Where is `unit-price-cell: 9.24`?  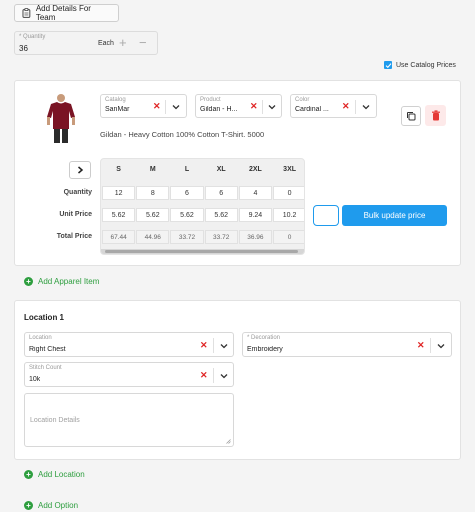
unit-price-cell: 9.24 is located at coordinates (255, 215).